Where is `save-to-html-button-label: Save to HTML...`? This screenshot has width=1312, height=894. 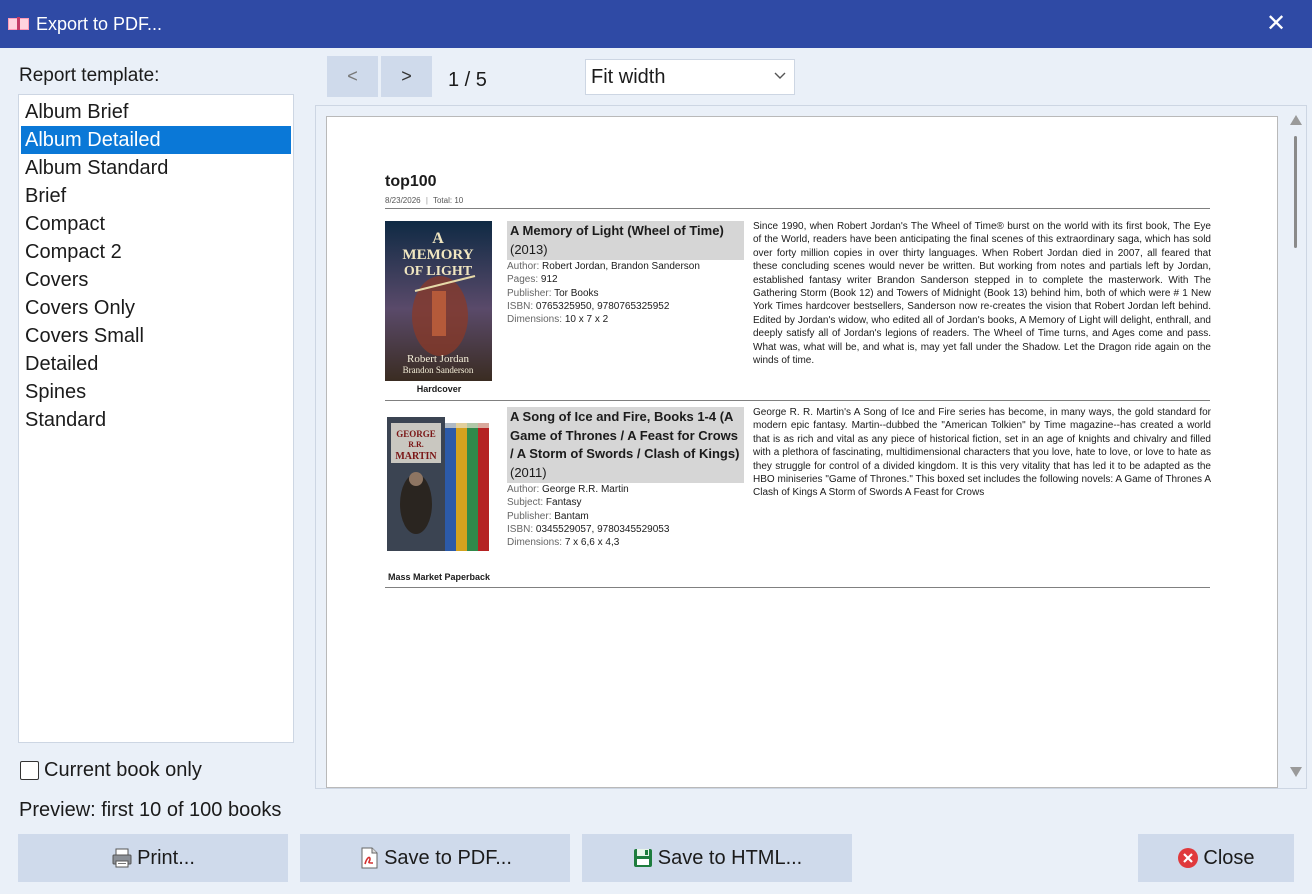 save-to-html-button-label: Save to HTML... is located at coordinates (730, 857).